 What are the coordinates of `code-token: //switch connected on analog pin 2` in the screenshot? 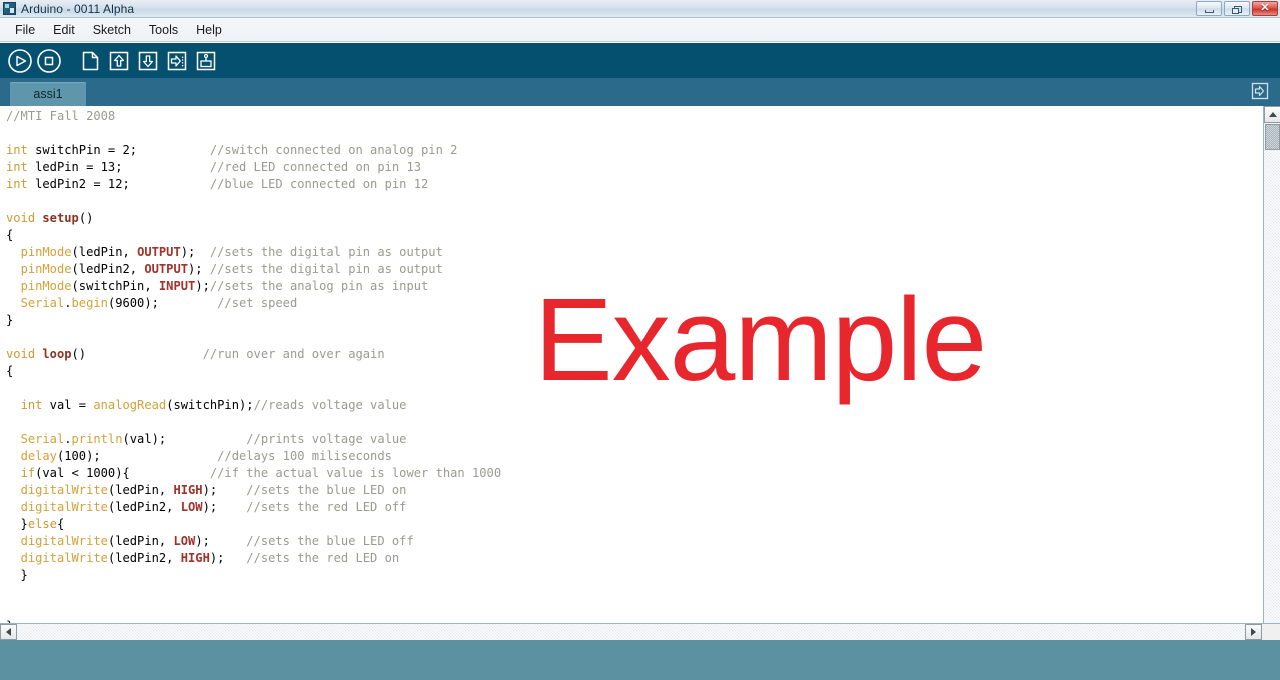 It's located at (333, 150).